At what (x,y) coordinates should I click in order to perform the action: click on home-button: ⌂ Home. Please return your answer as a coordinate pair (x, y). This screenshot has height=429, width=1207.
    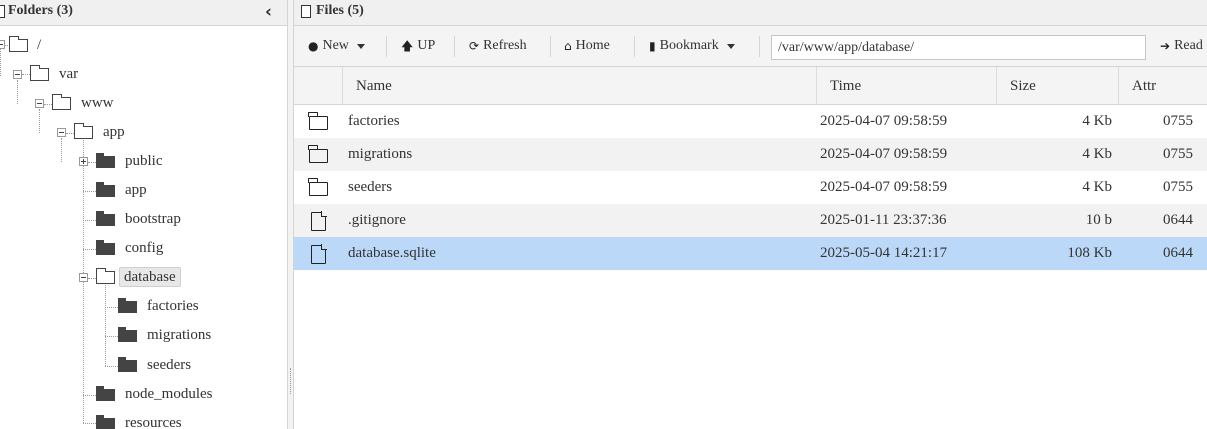
    Looking at the image, I should click on (587, 46).